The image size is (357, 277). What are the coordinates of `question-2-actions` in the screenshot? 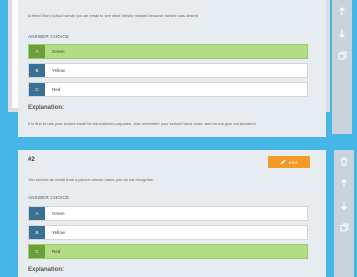 It's located at (344, 213).